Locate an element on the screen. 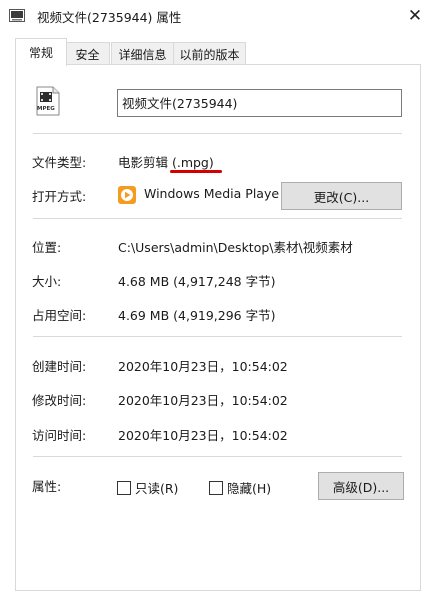  size-label: 大小: is located at coordinates (47, 281).